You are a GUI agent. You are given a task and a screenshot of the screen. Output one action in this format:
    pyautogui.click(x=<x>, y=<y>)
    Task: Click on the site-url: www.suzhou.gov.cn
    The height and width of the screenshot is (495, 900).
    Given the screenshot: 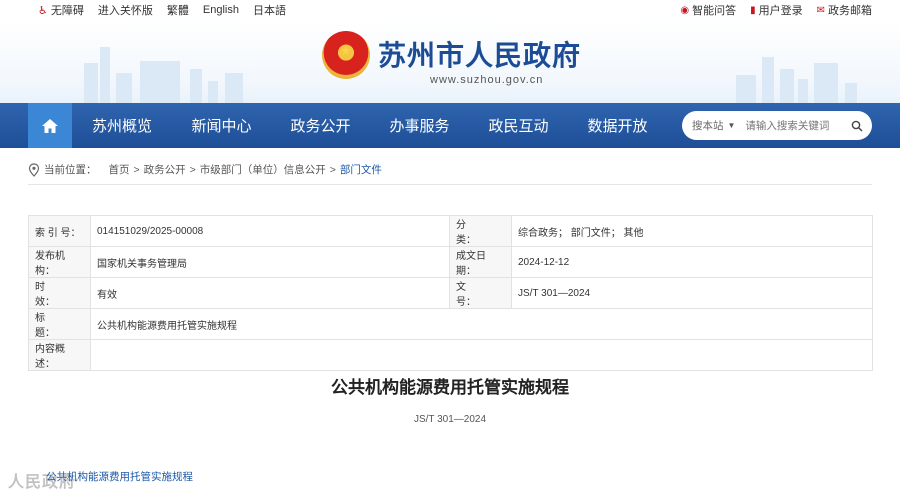 What is the action you would take?
    pyautogui.click(x=487, y=80)
    